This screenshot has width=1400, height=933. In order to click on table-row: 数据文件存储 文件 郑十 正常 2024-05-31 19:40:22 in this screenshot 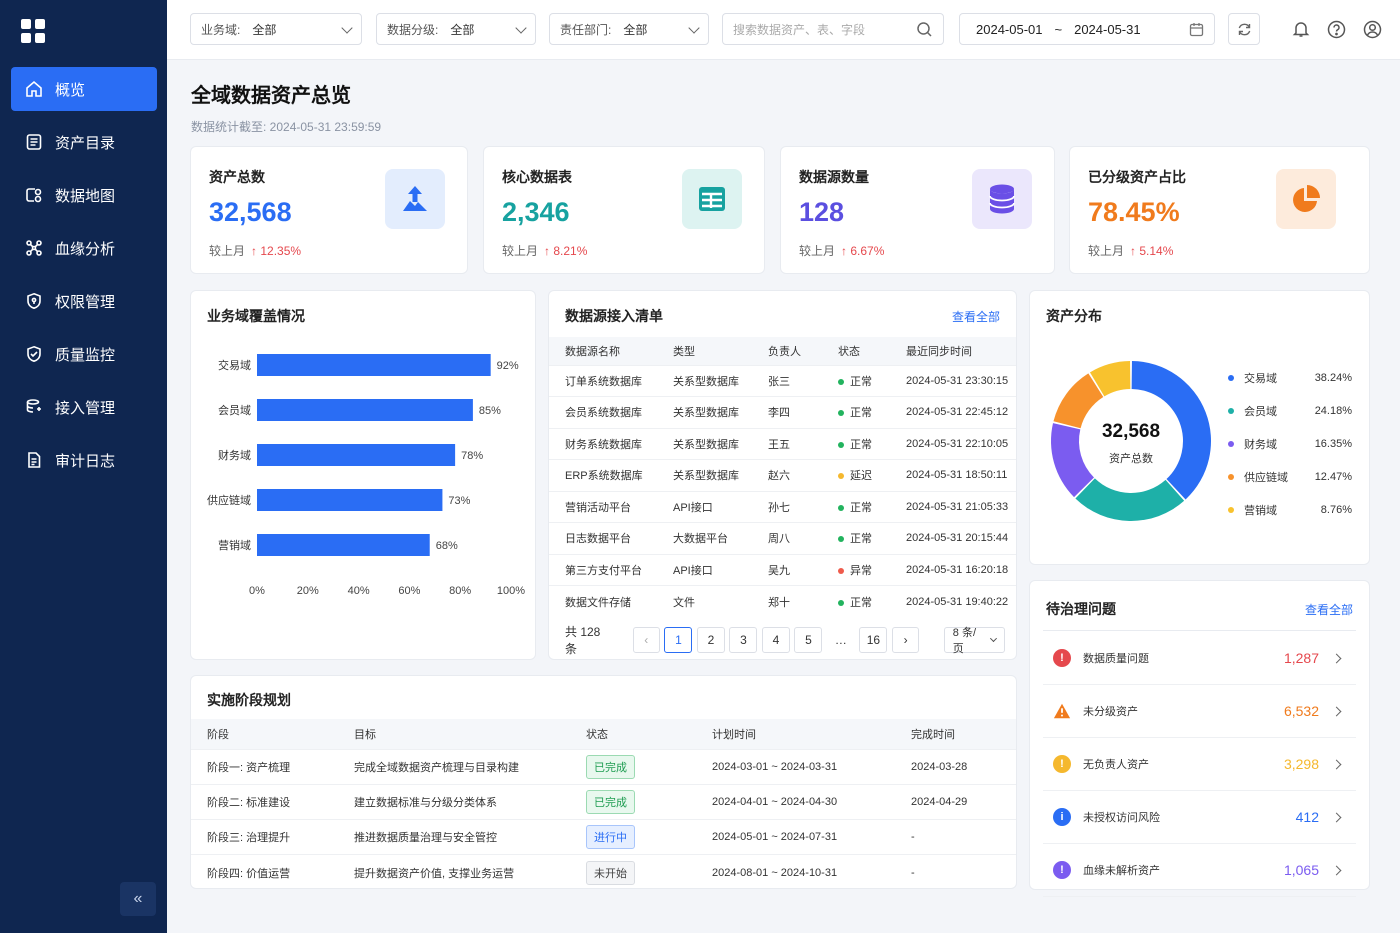, I will do `click(782, 601)`.